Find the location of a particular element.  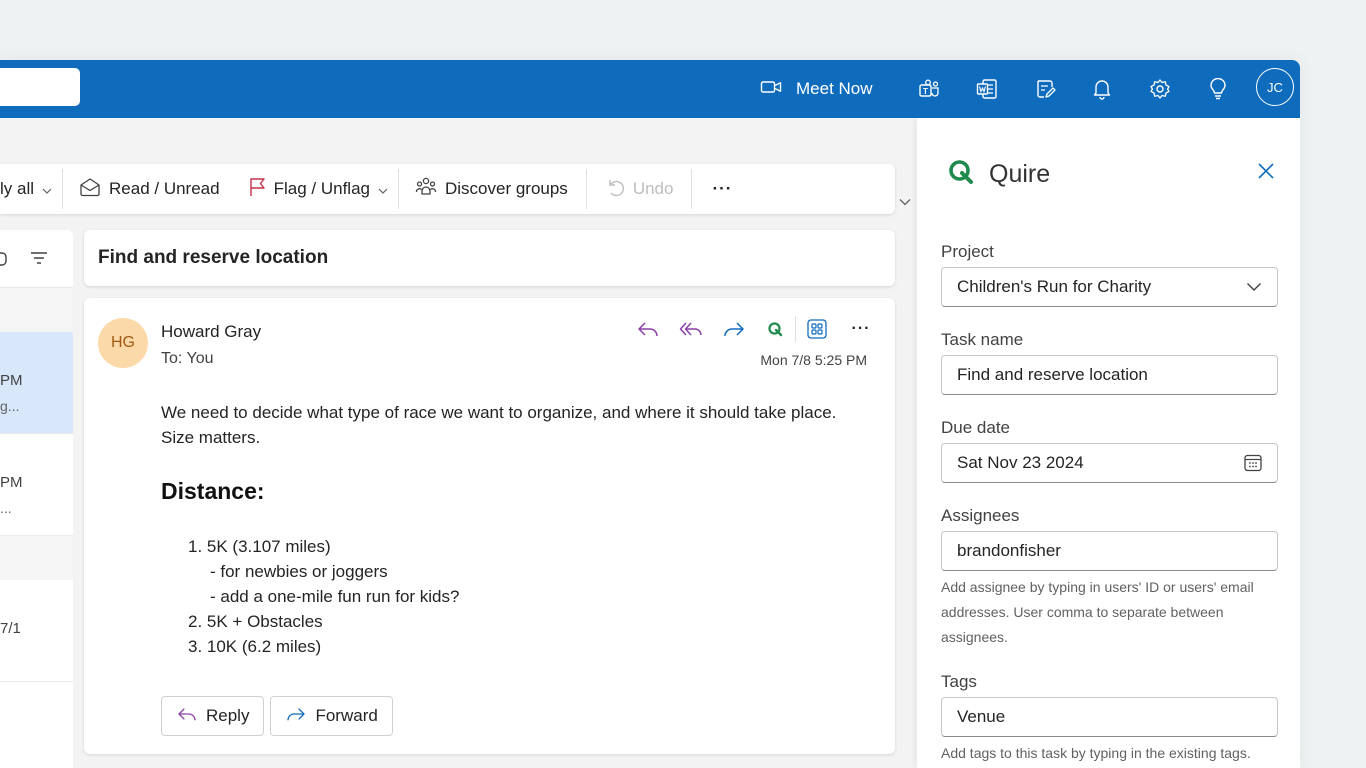

discover-groups-label: Discover groups is located at coordinates (506, 188).